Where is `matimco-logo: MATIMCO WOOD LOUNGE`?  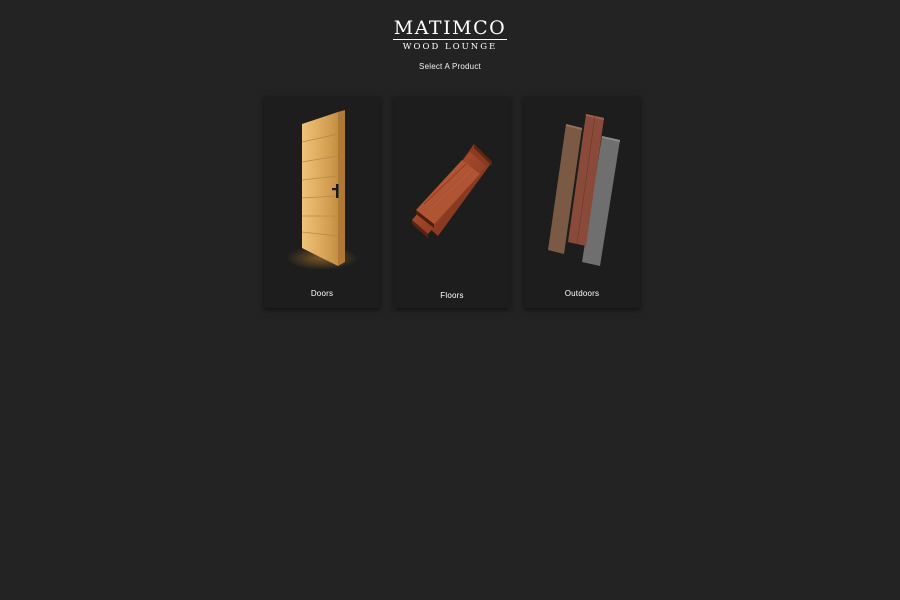
matimco-logo: MATIMCO WOOD LOUNGE is located at coordinates (450, 35).